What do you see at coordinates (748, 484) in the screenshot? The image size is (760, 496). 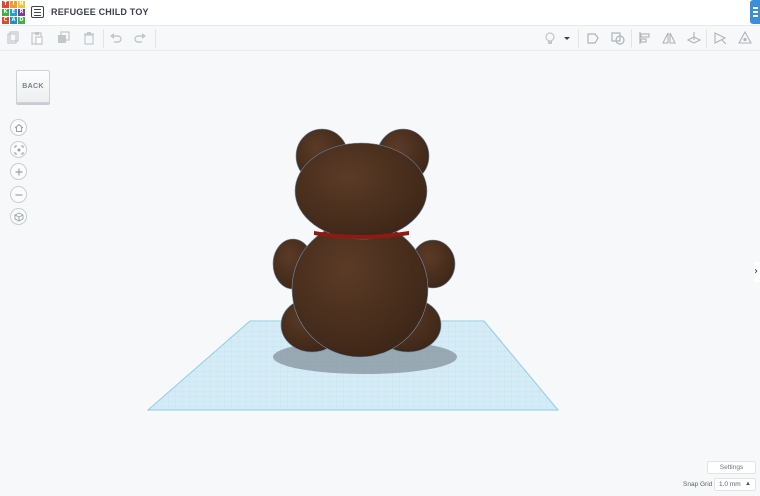 I see `chevron-up-icon: ▲` at bounding box center [748, 484].